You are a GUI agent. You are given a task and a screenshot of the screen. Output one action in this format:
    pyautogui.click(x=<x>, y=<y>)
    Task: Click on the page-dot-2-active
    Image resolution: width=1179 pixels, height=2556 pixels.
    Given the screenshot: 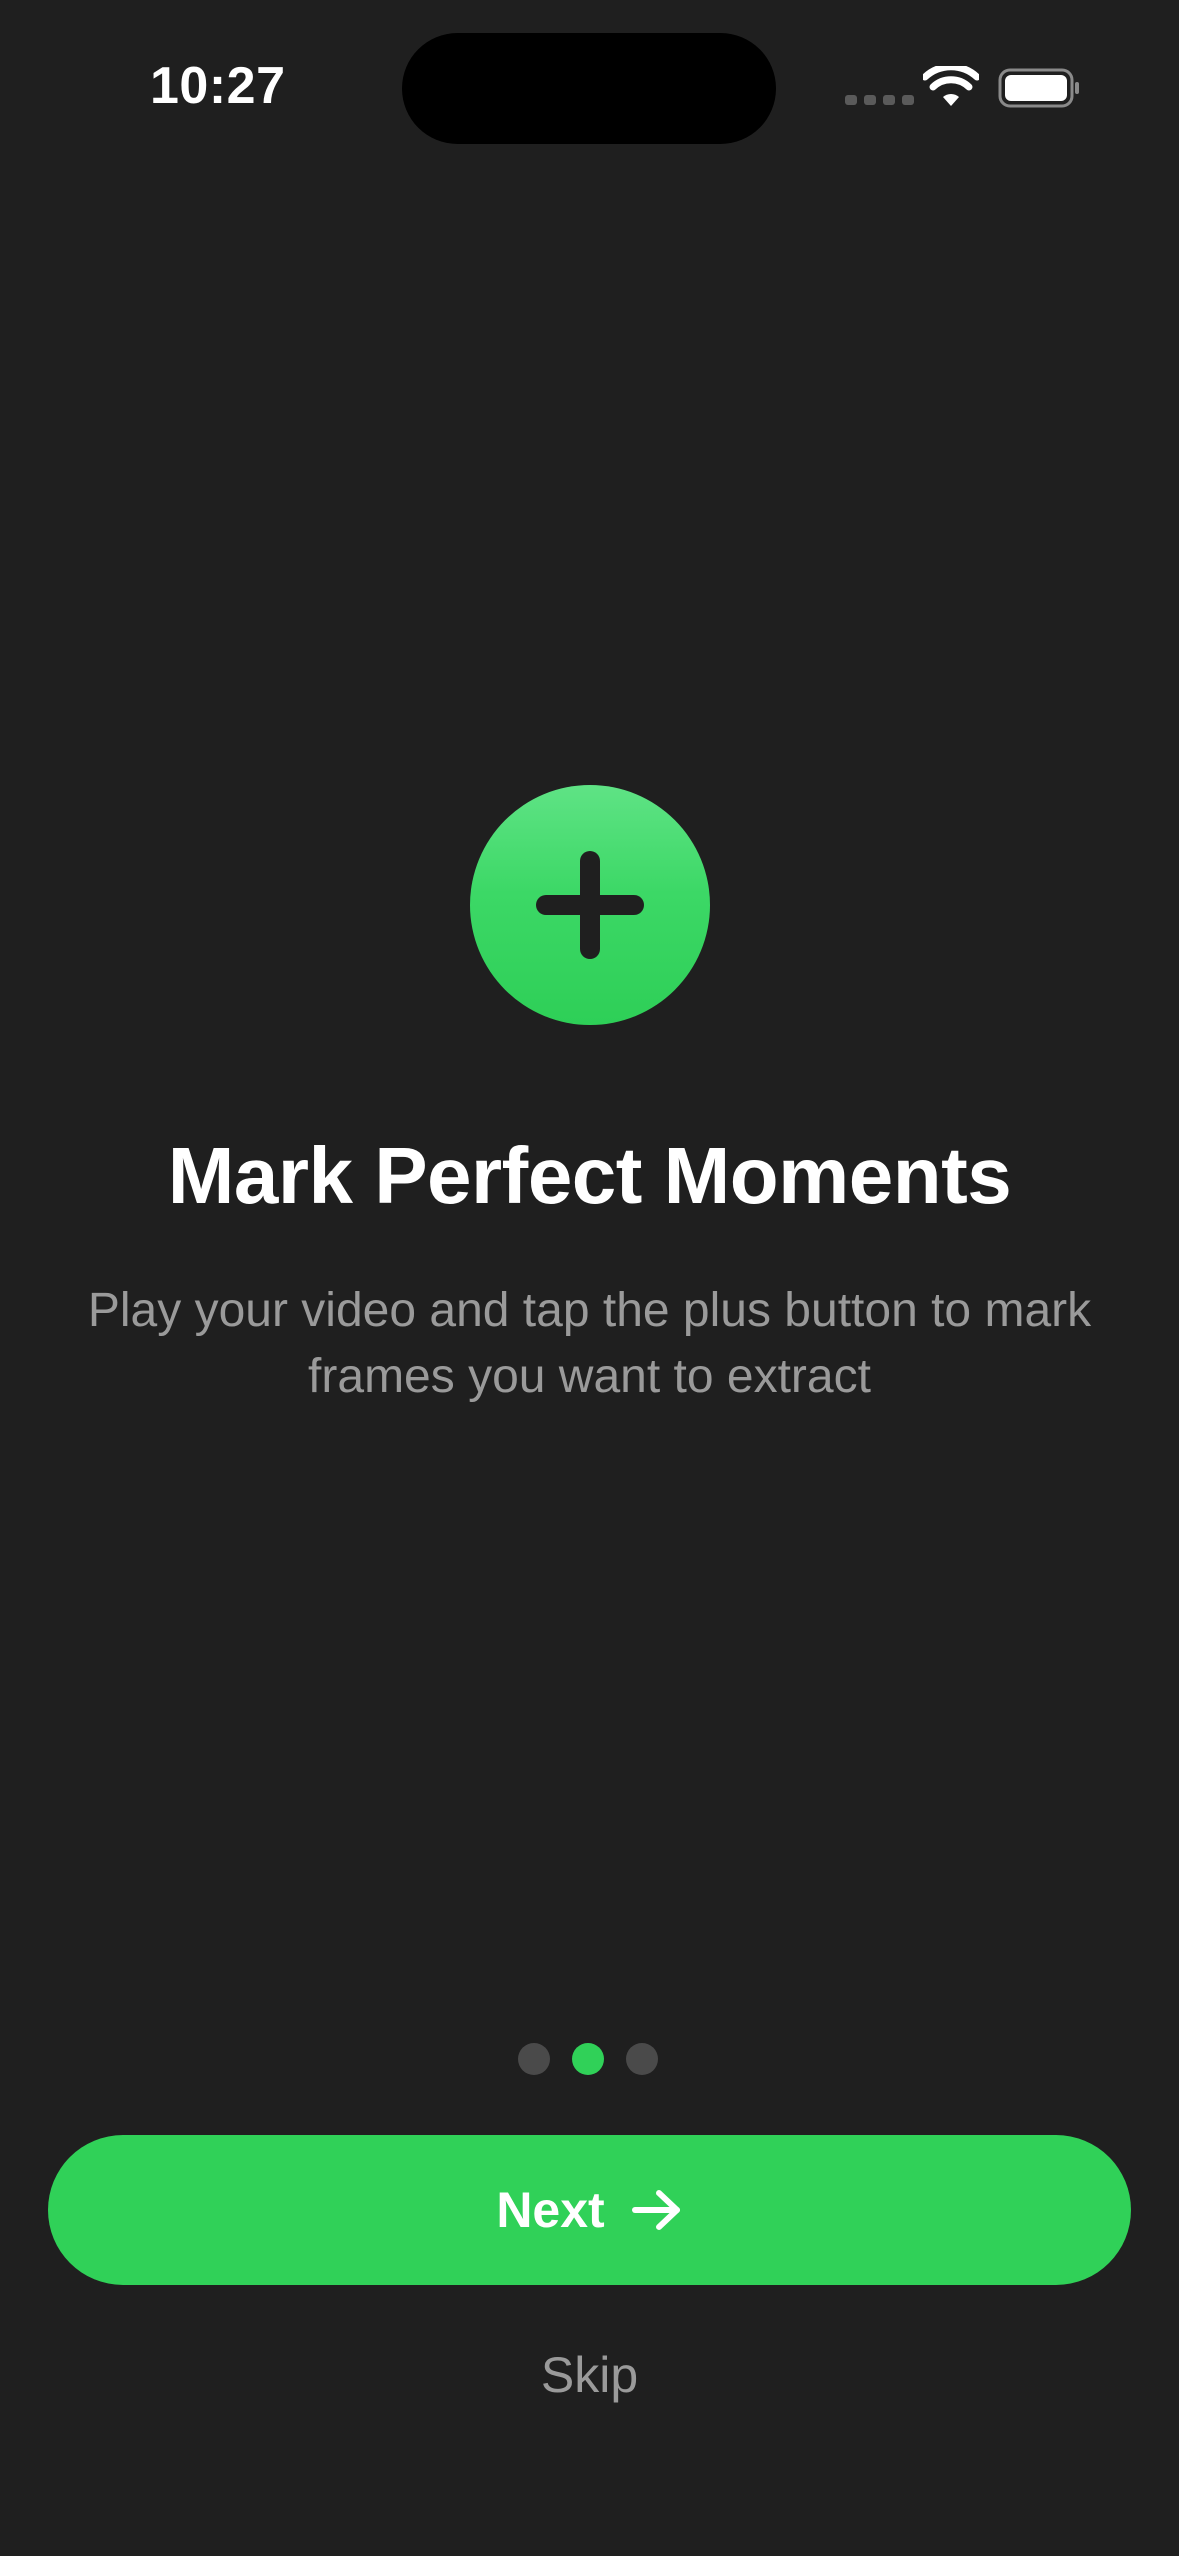 What is the action you would take?
    pyautogui.click(x=588, y=2059)
    